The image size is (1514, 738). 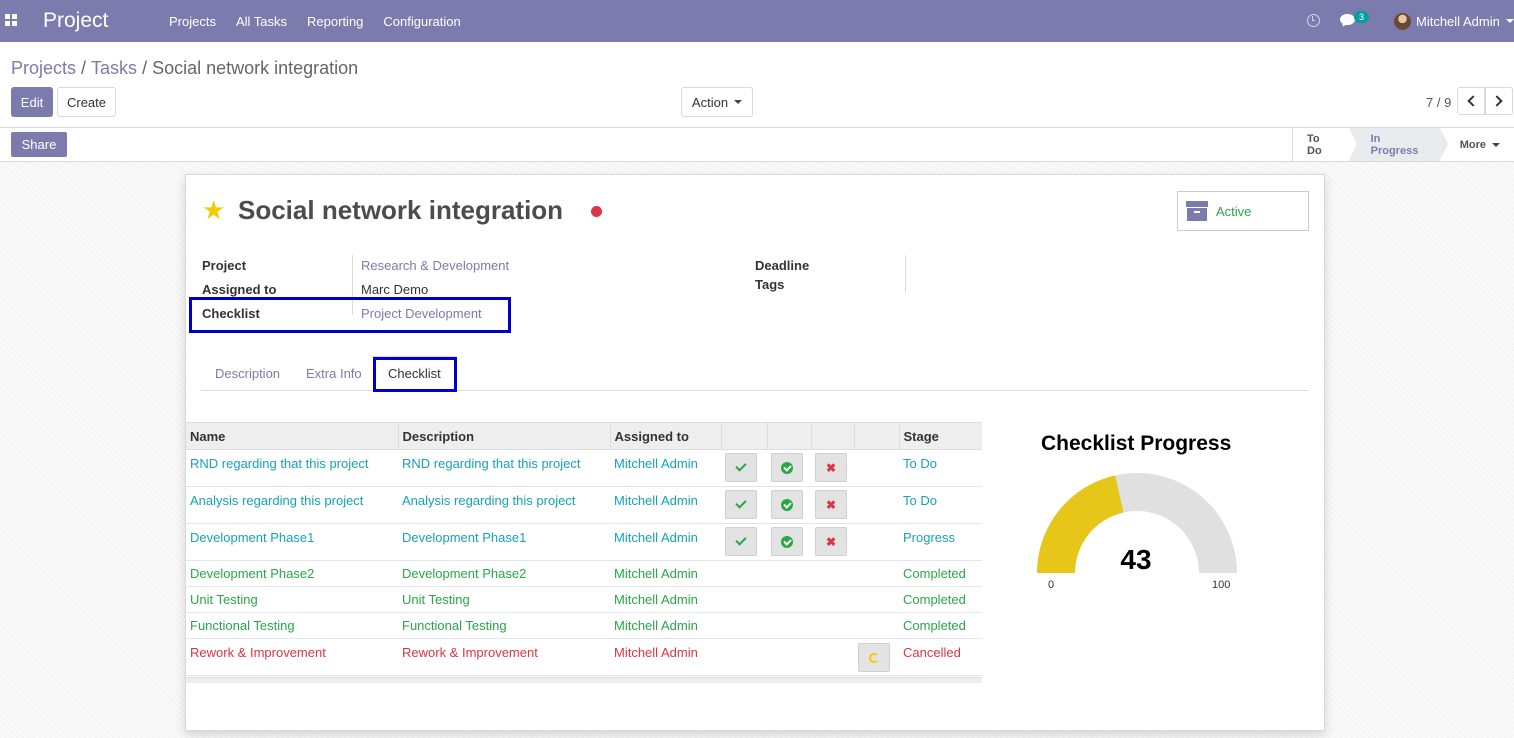 I want to click on activity-clock-icon, so click(x=1313, y=20).